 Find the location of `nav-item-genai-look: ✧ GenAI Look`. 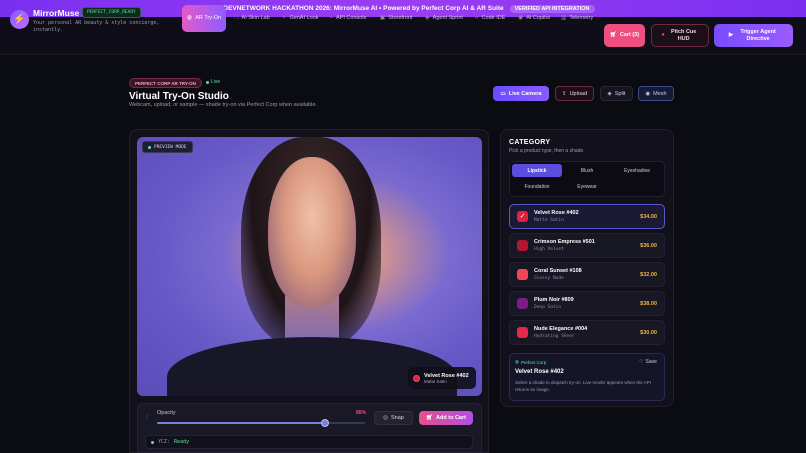

nav-item-genai-look: ✧ GenAI Look is located at coordinates (300, 18).